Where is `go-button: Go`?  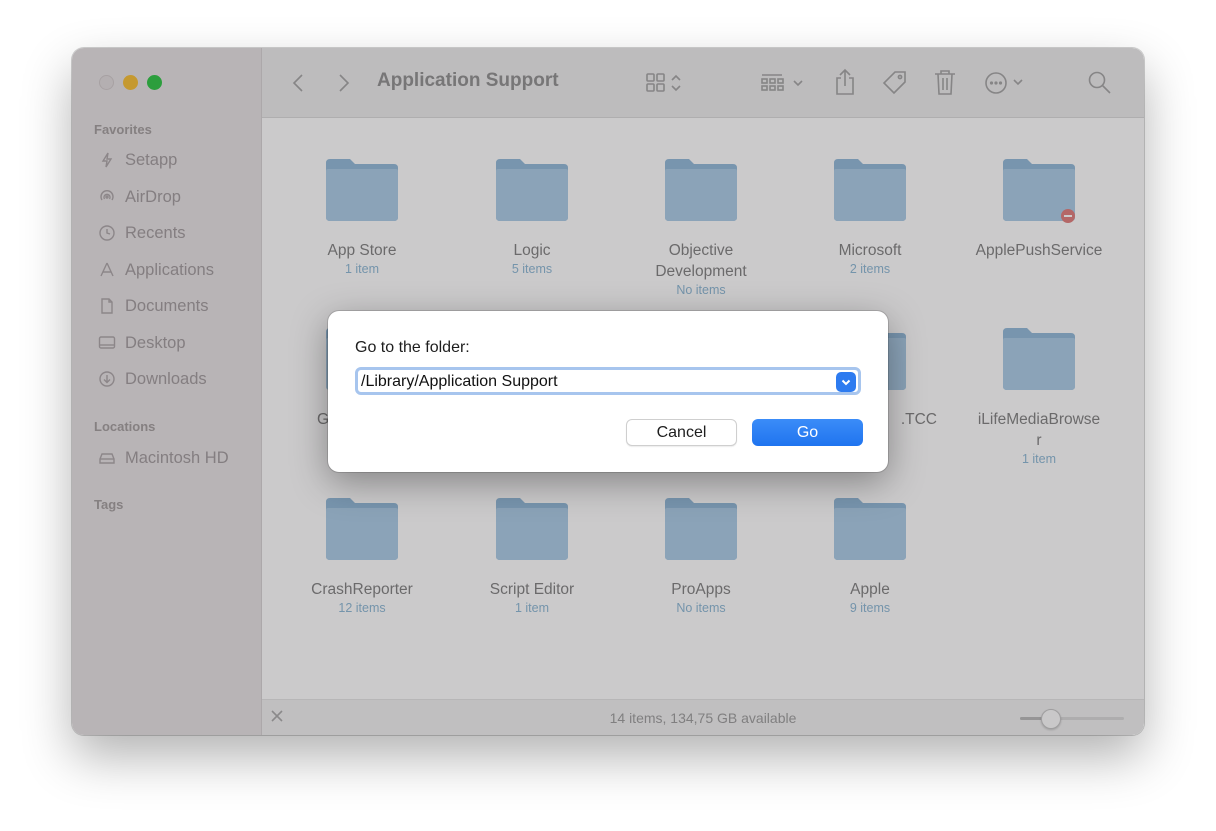 go-button: Go is located at coordinates (807, 432).